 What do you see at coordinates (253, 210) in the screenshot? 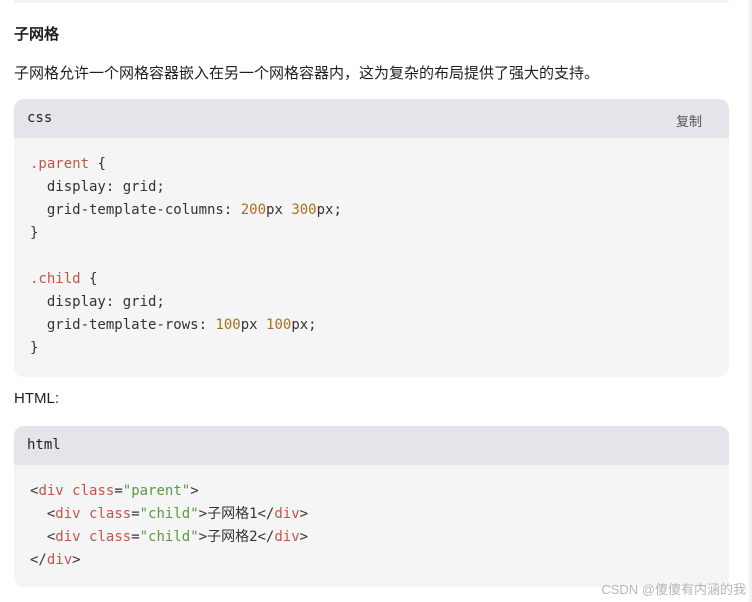
I see `code-token: 200` at bounding box center [253, 210].